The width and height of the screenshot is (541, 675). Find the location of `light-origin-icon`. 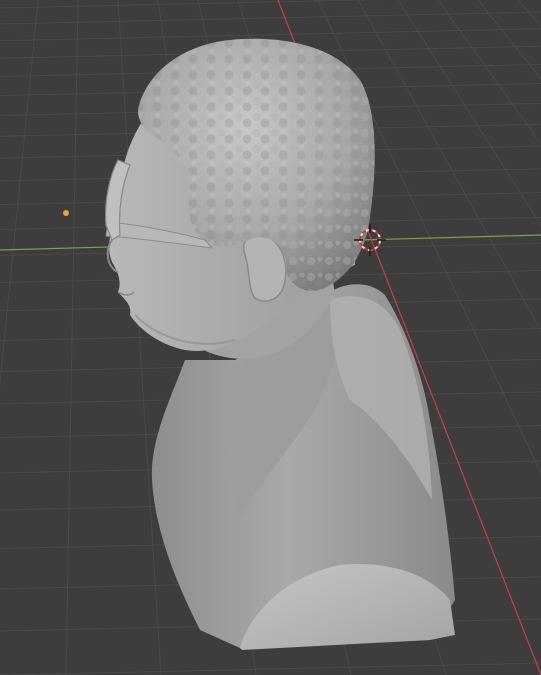

light-origin-icon is located at coordinates (66, 213).